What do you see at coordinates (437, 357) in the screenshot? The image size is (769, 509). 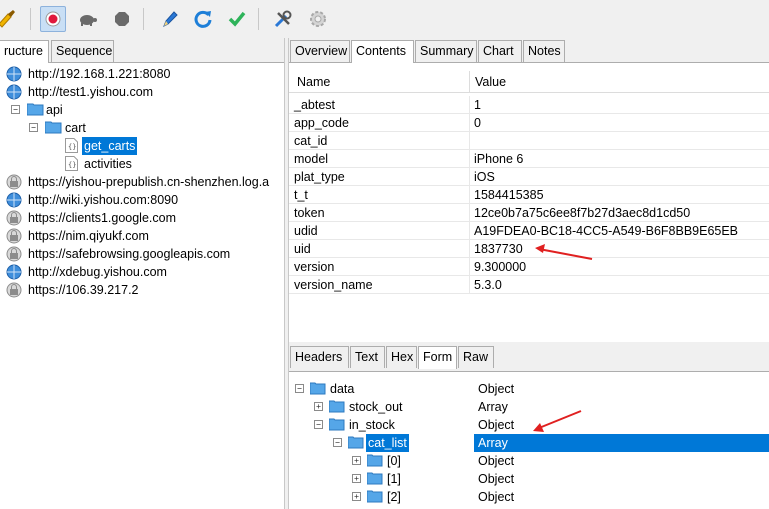 I see `tab-form: Form` at bounding box center [437, 357].